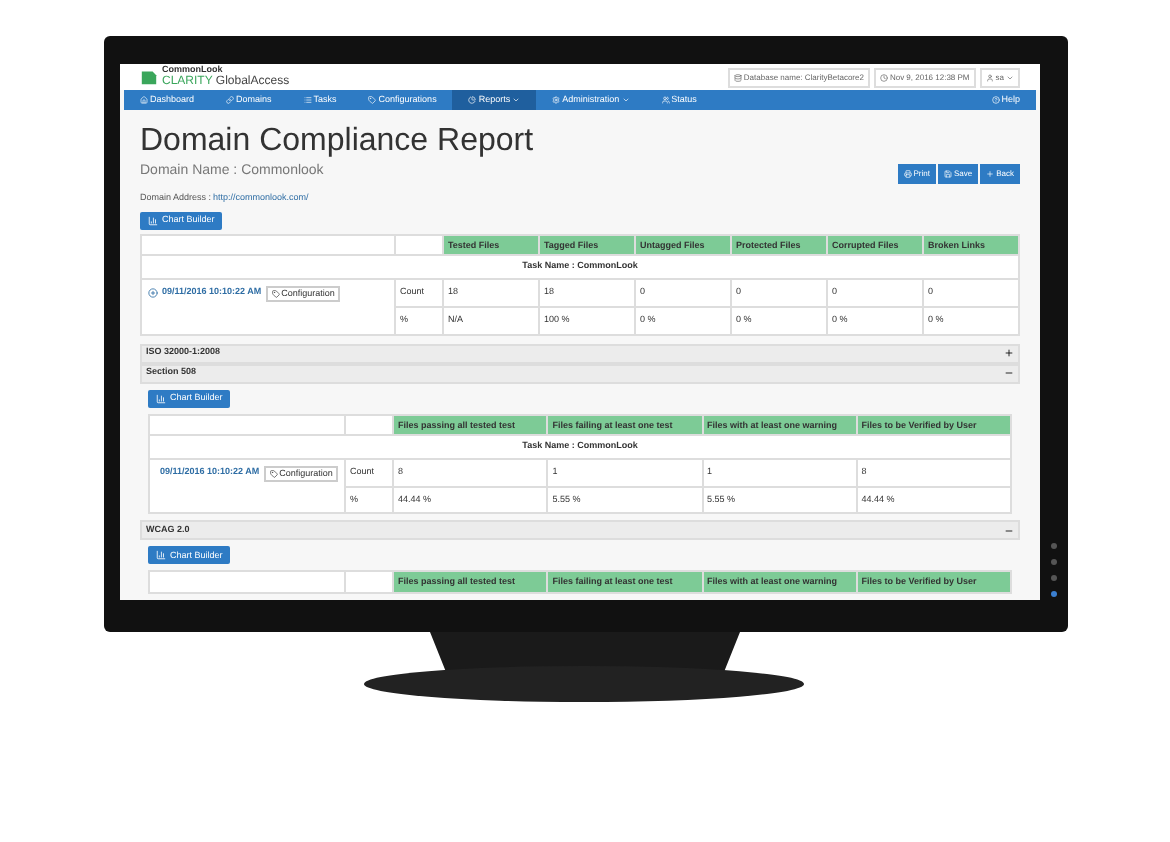 The height and width of the screenshot is (842, 1170). I want to click on help-icon, so click(995, 100).